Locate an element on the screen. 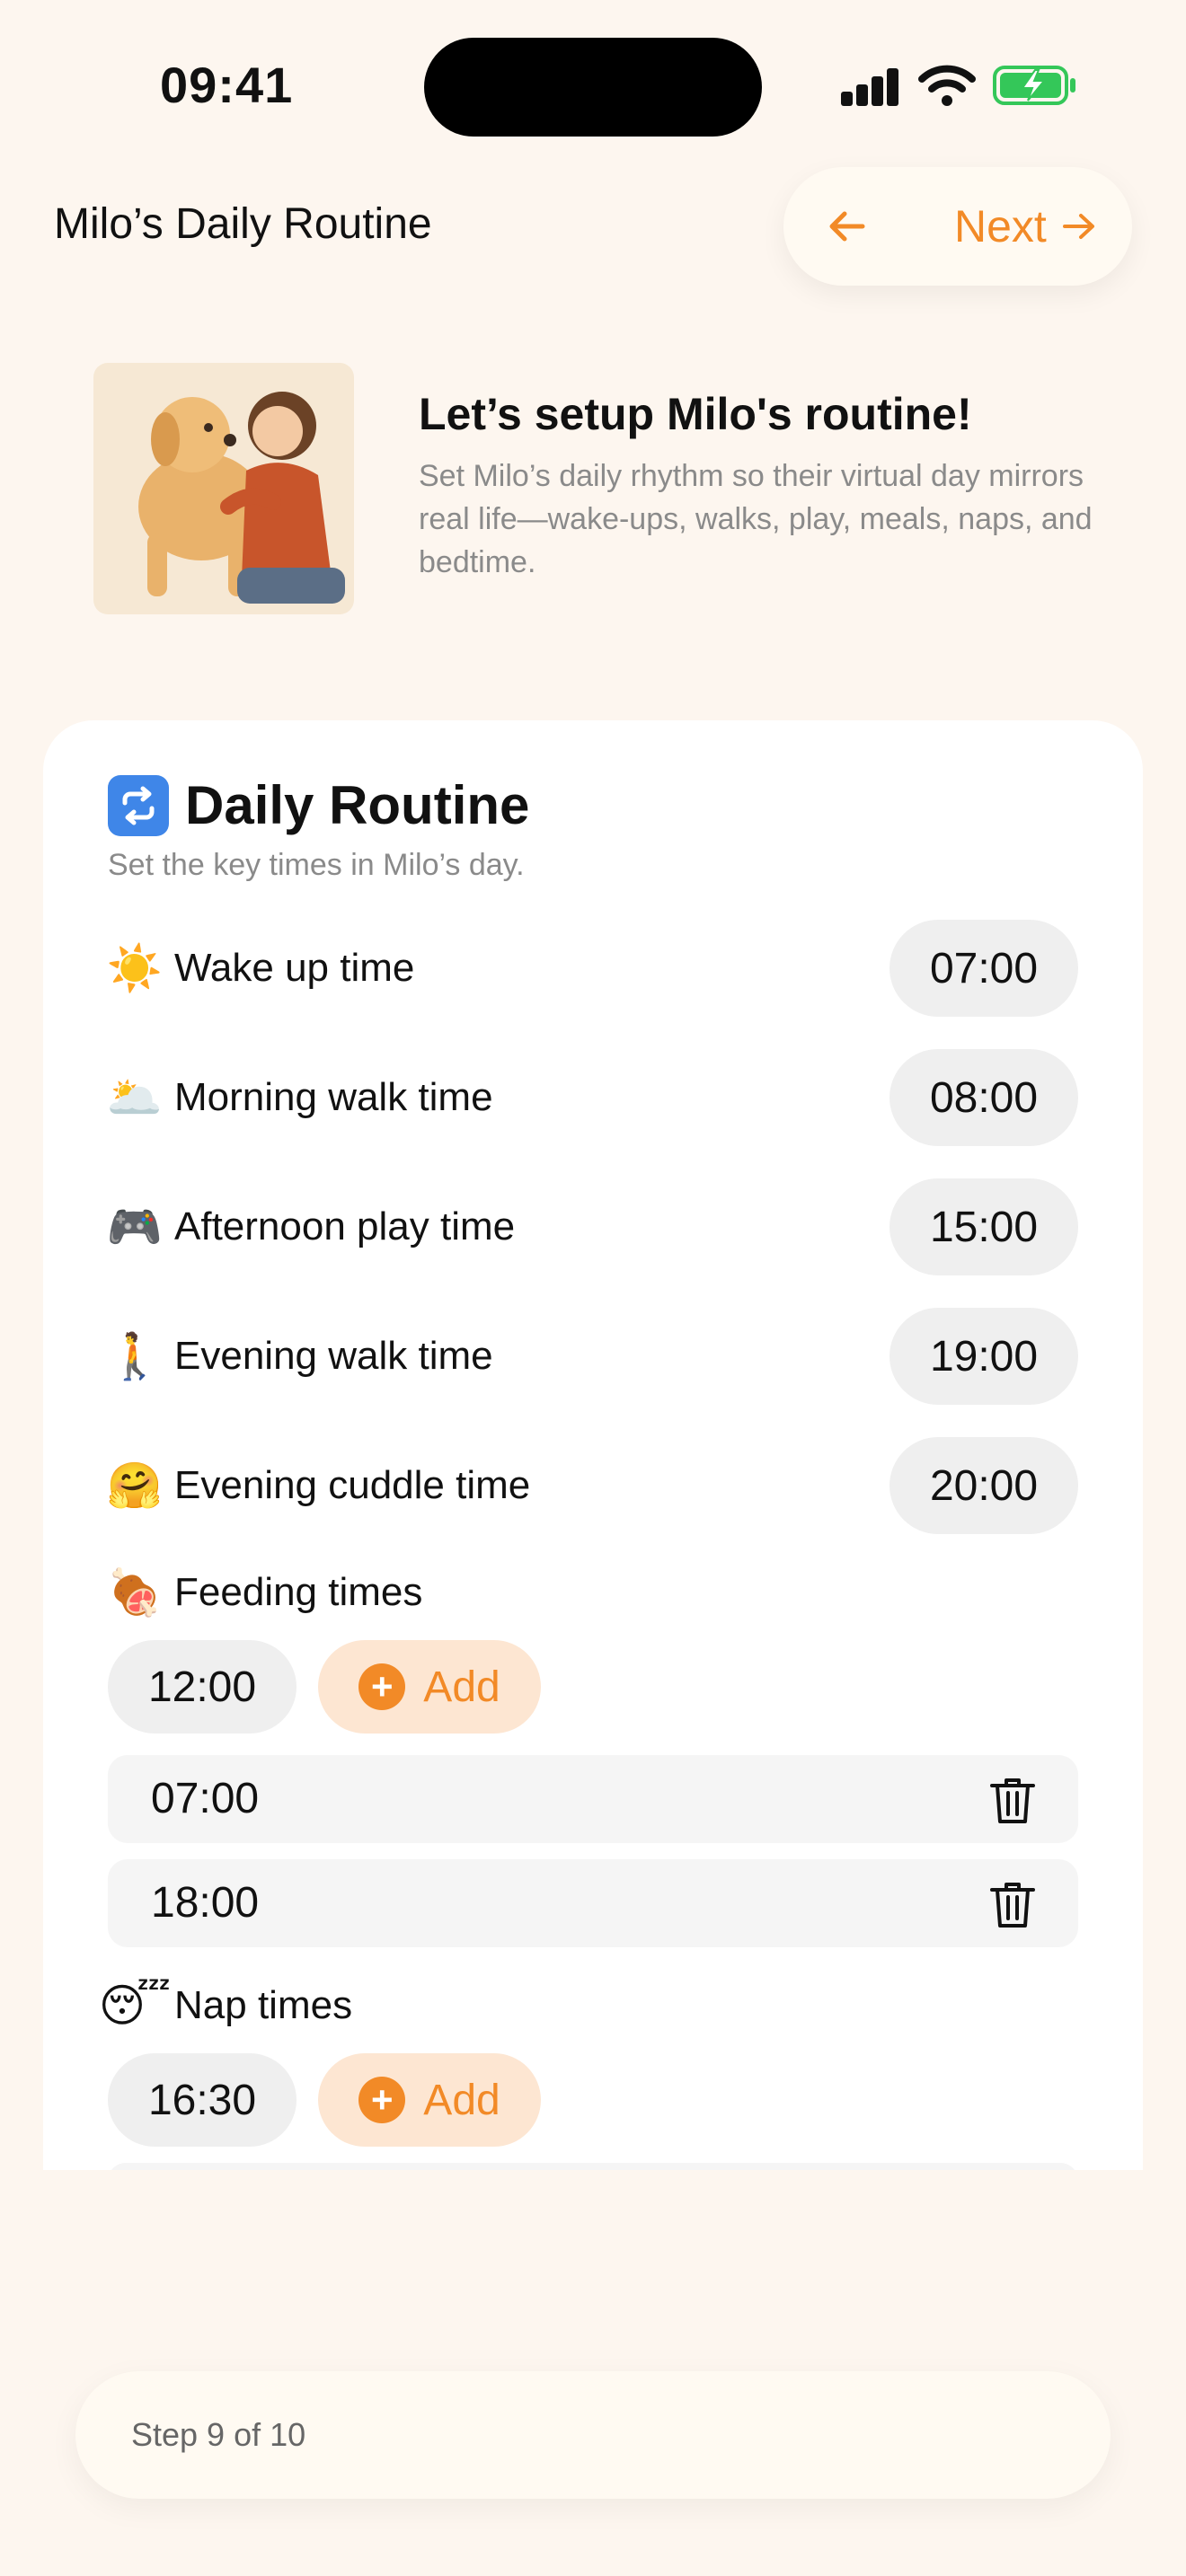 This screenshot has height=2576, width=1186. next-button: Next is located at coordinates (1026, 226).